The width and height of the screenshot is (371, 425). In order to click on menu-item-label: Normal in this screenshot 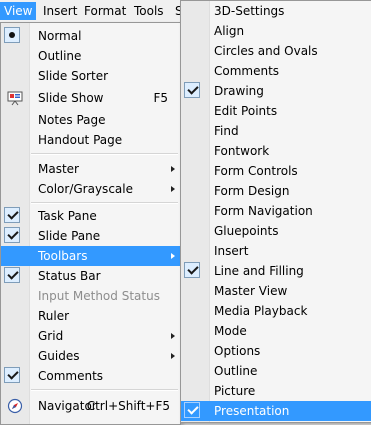, I will do `click(60, 36)`.